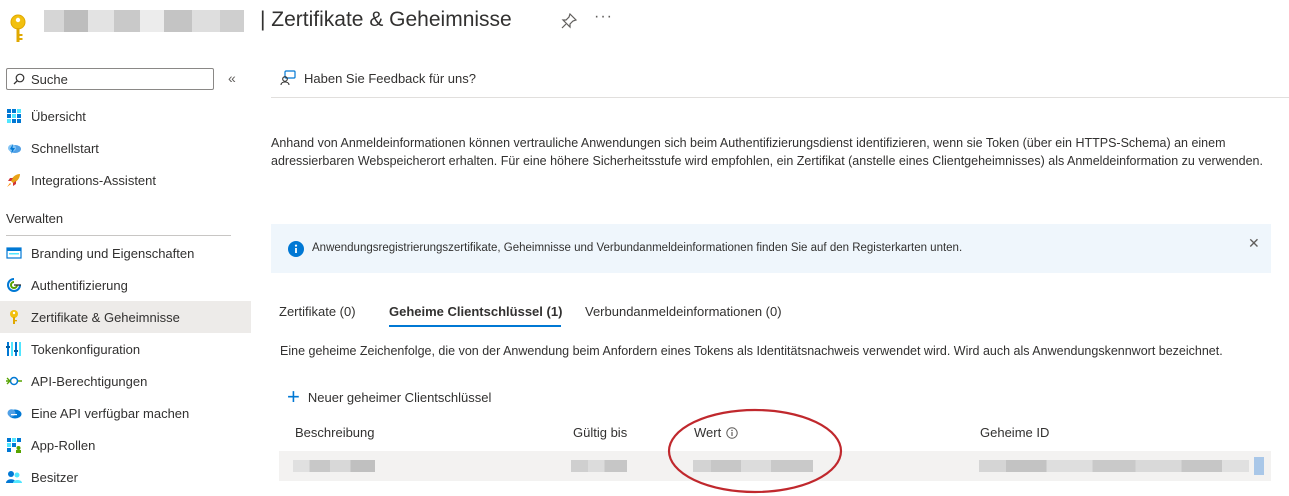 Image resolution: width=1289 pixels, height=496 pixels. Describe the element at coordinates (125, 116) in the screenshot. I see `sidebar-item-uebersicht: Übersicht` at that location.